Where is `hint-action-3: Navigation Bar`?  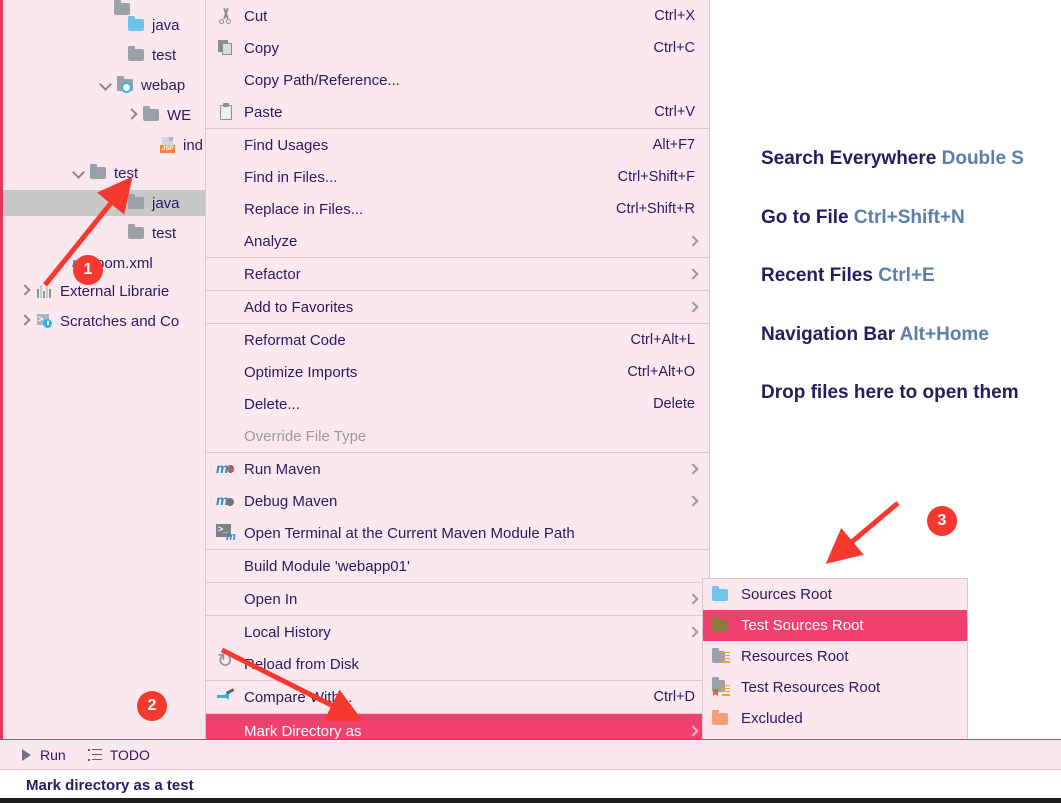
hint-action-3: Navigation Bar is located at coordinates (828, 334).